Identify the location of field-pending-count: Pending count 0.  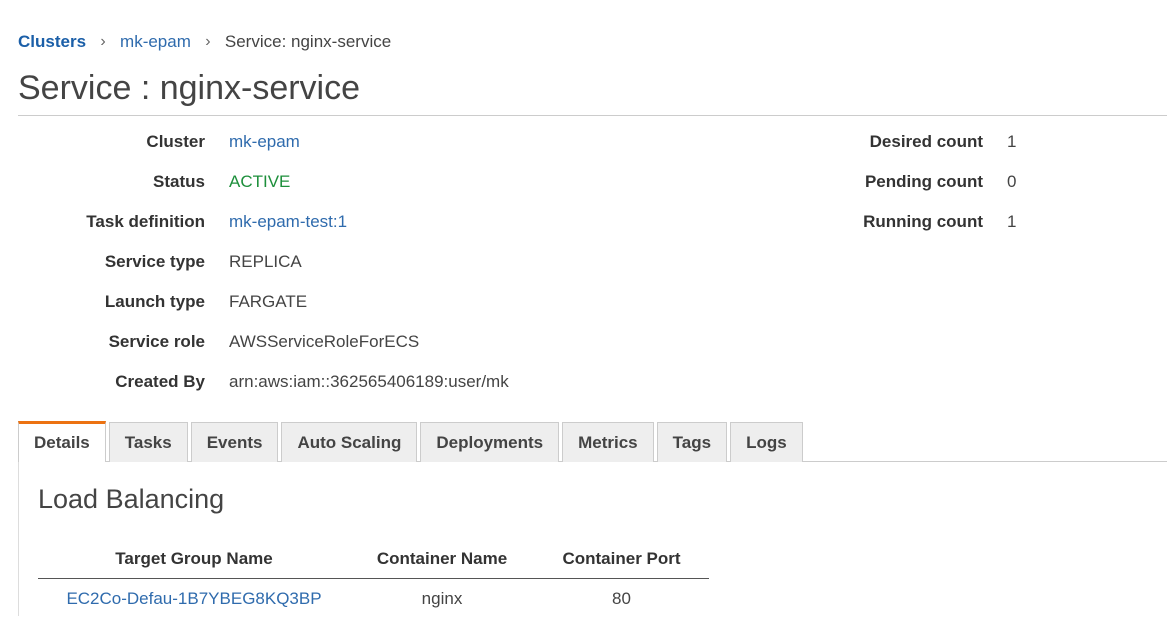
(550, 182).